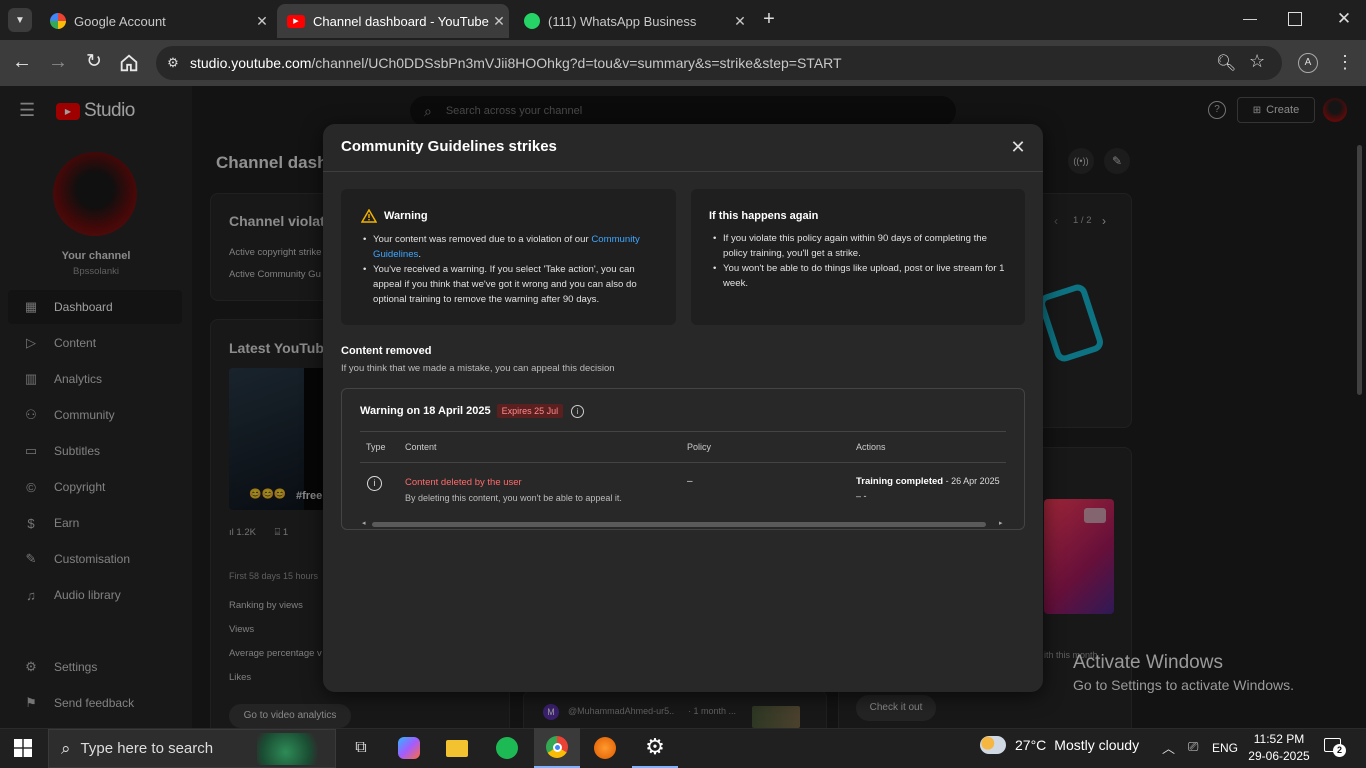 The width and height of the screenshot is (1366, 768). Describe the element at coordinates (449, 146) in the screenshot. I see `dialog-title: Community Guidelines strikes` at that location.